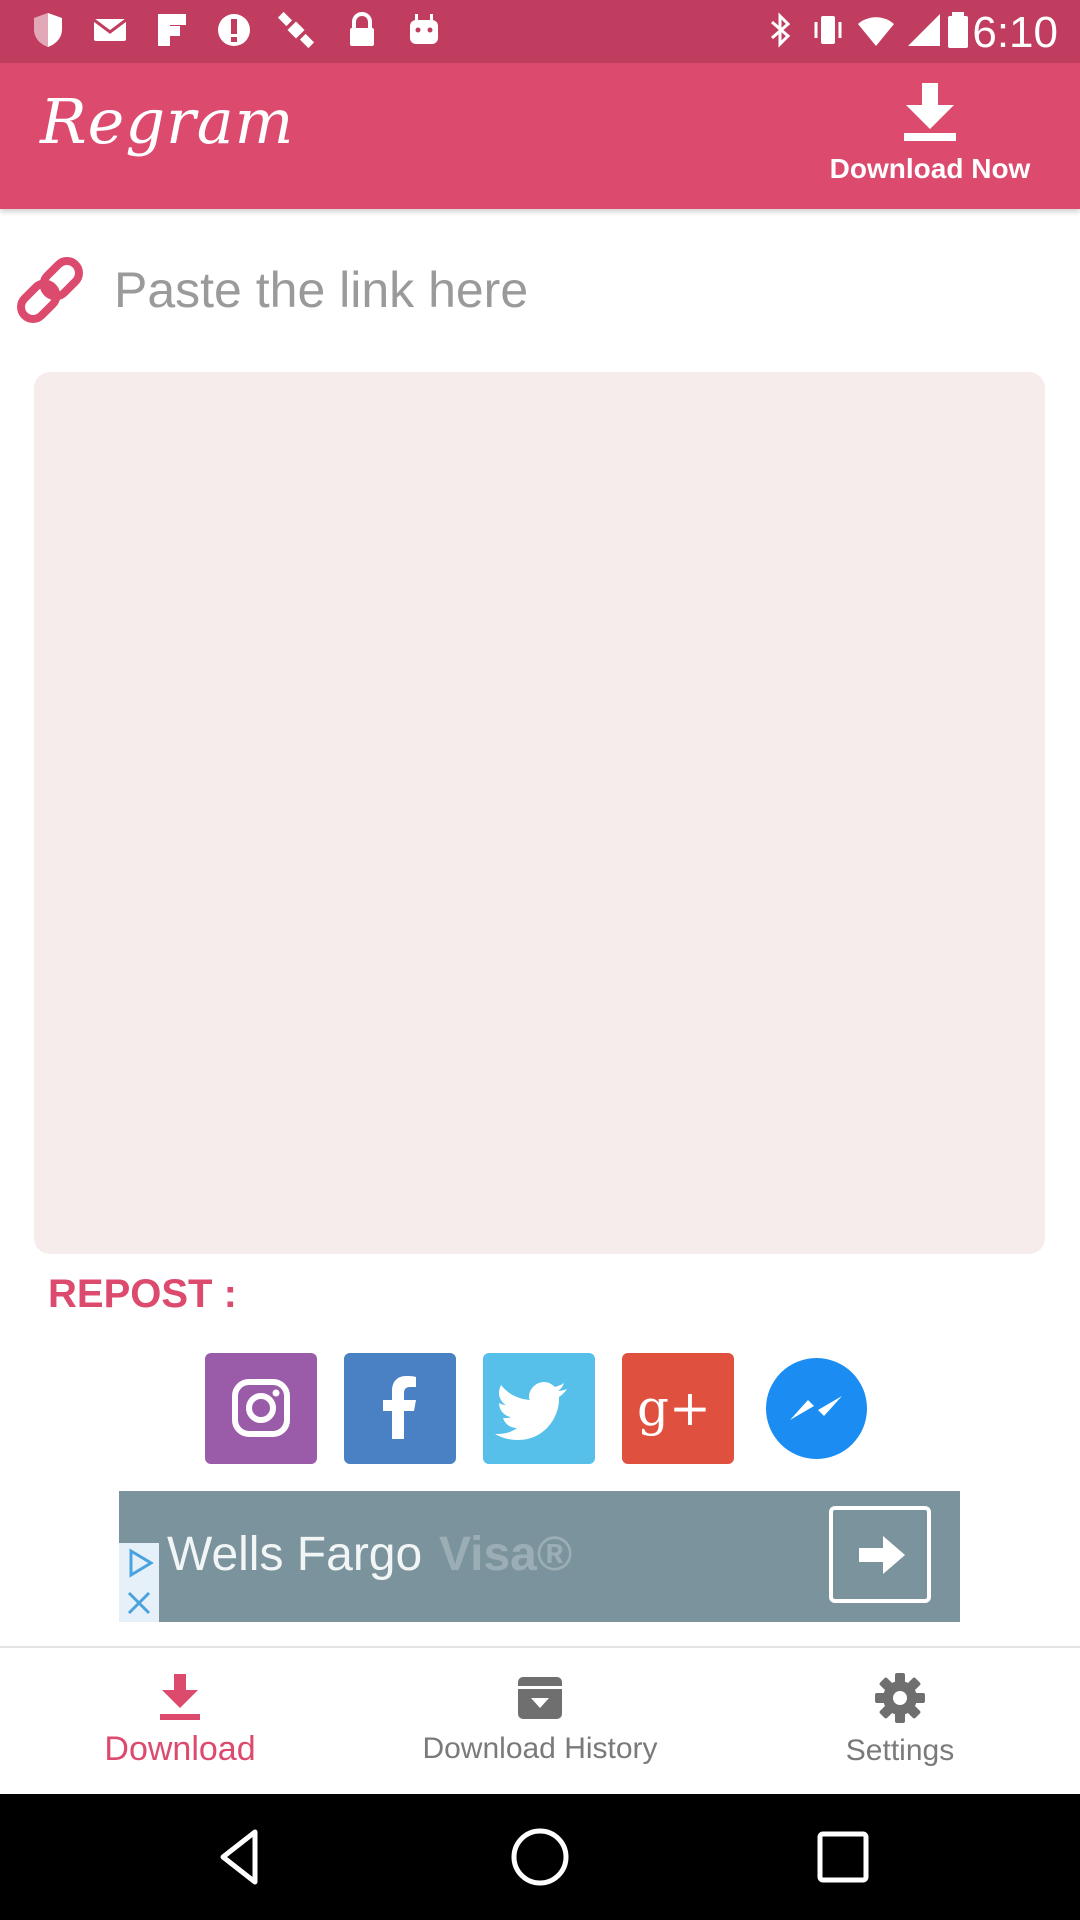 This screenshot has height=1920, width=1080. I want to click on home-icon, so click(540, 1857).